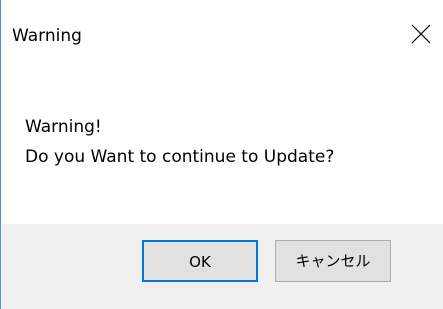  I want to click on ok-button: OK, so click(200, 261).